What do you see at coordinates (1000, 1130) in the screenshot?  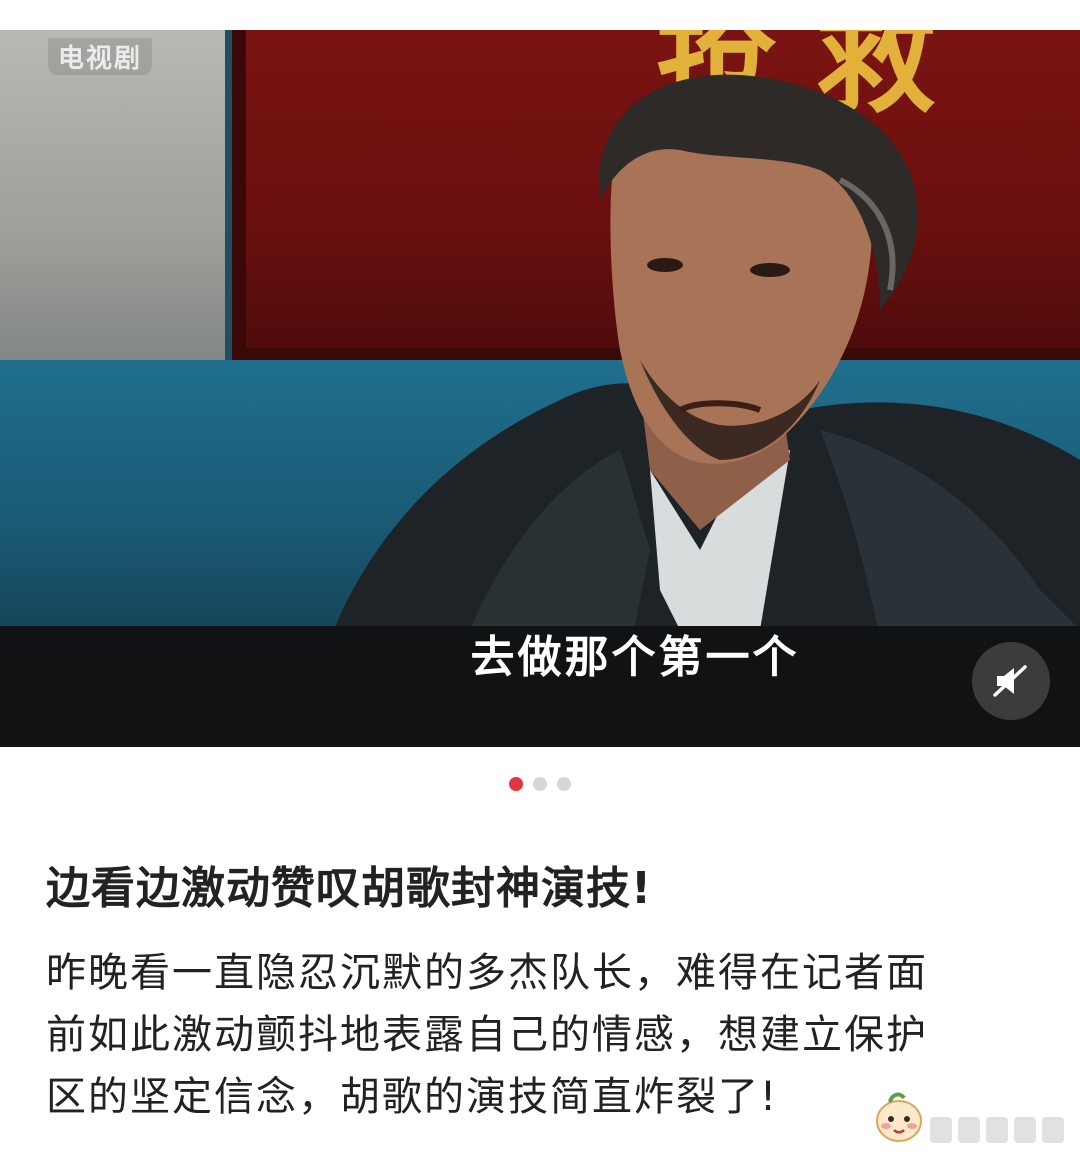 I see `watermark` at bounding box center [1000, 1130].